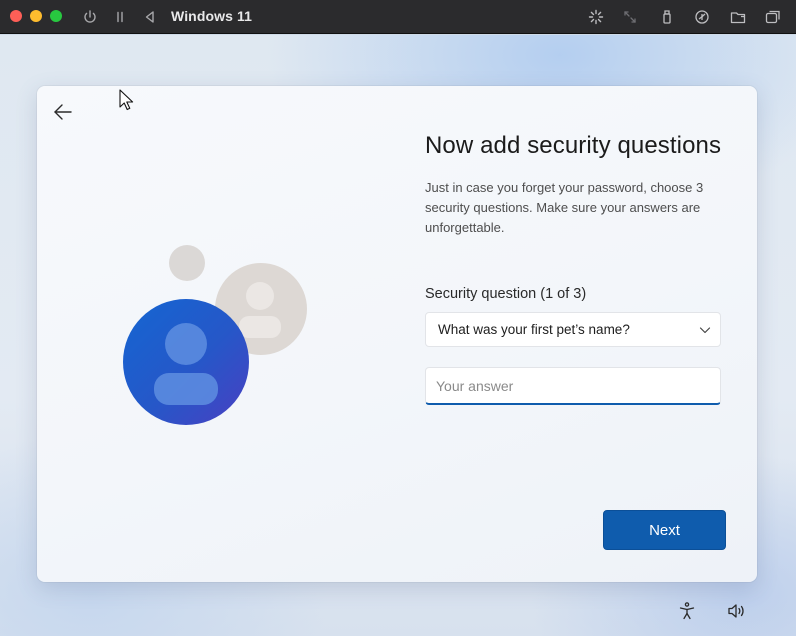  I want to click on window-copy-icon, so click(773, 17).